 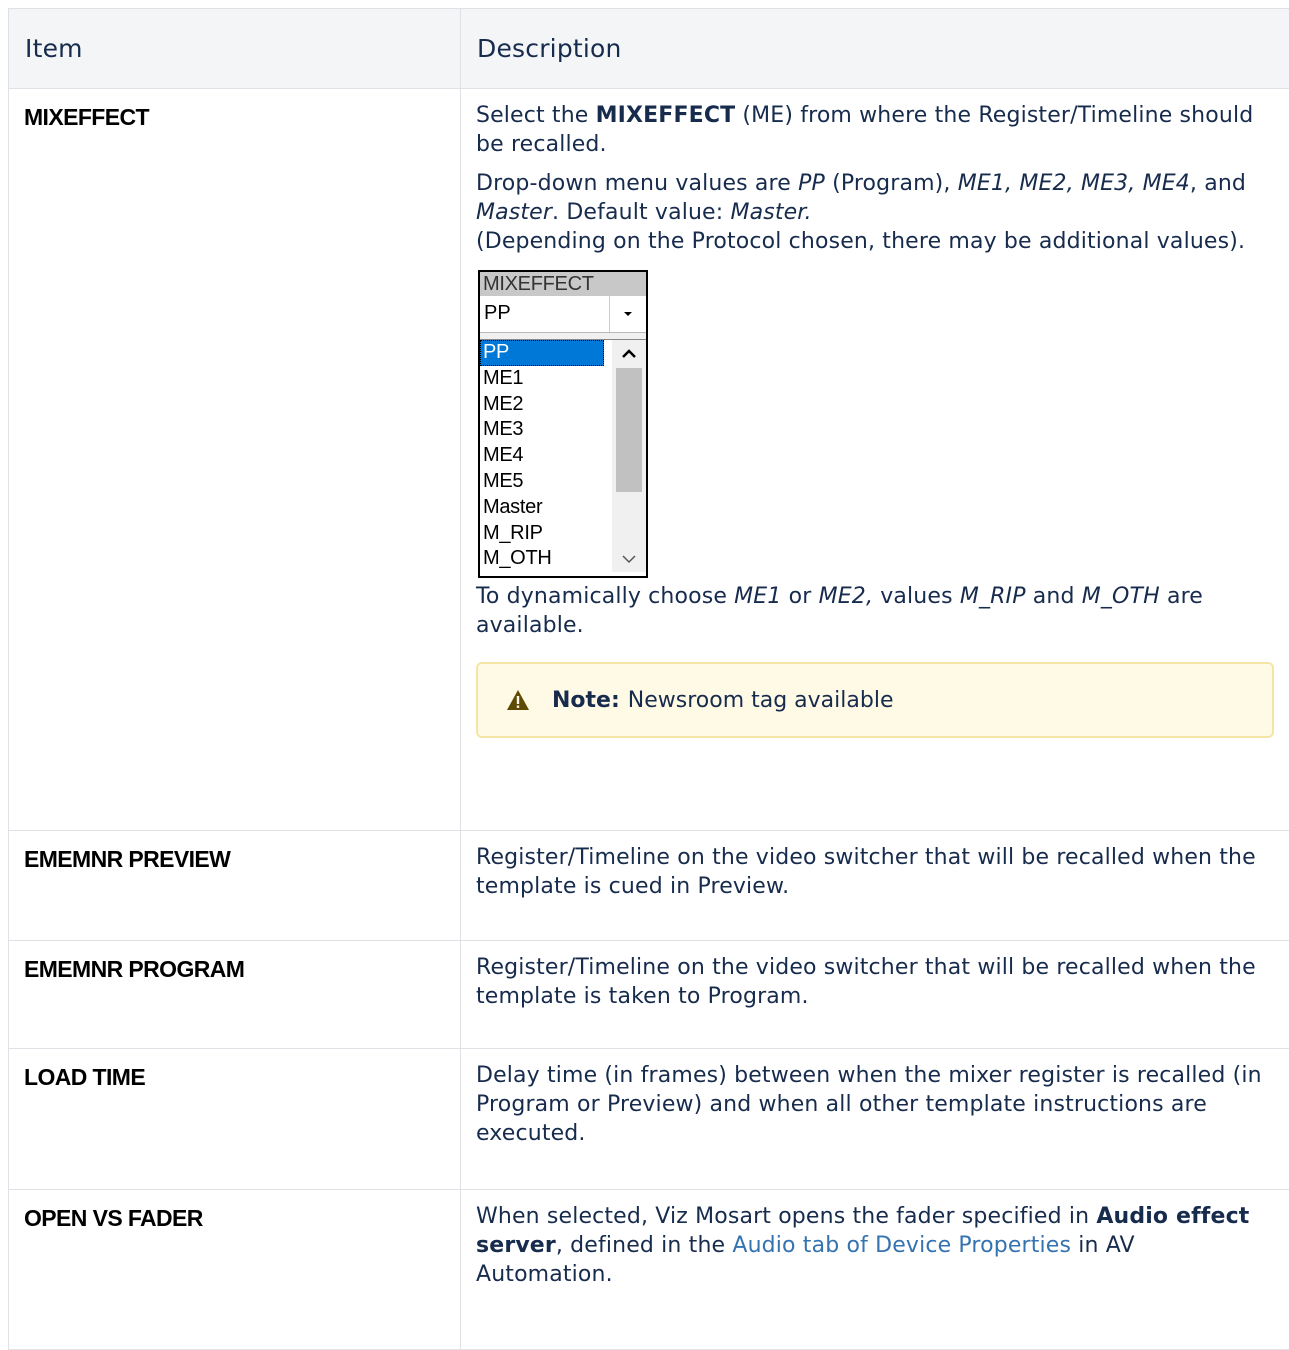 I want to click on note-panel: Note: Newsroom tag available, so click(x=875, y=700).